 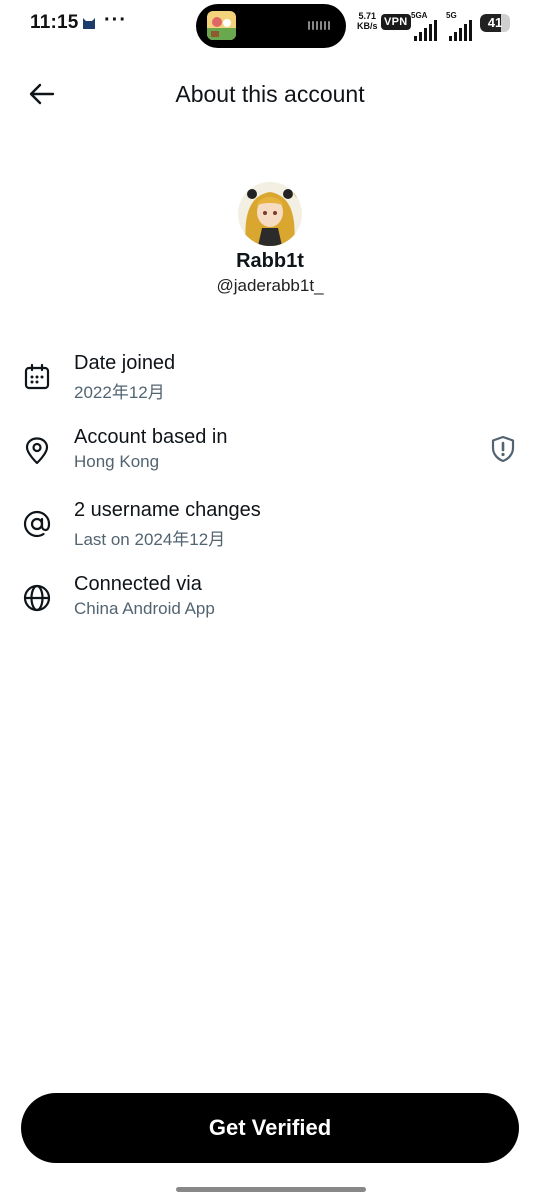 What do you see at coordinates (367, 26) in the screenshot?
I see `network-speed-unit: KB/s` at bounding box center [367, 26].